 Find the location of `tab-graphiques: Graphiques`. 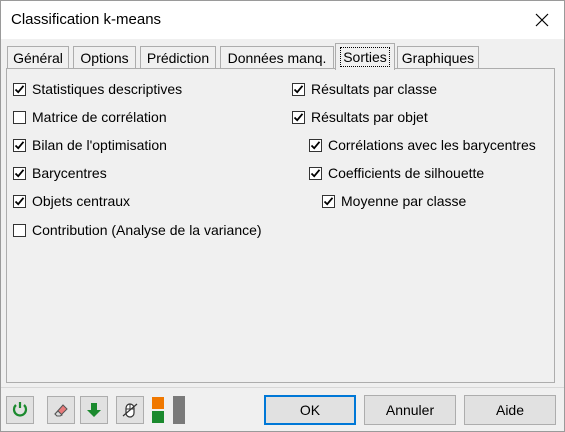

tab-graphiques: Graphiques is located at coordinates (438, 57).